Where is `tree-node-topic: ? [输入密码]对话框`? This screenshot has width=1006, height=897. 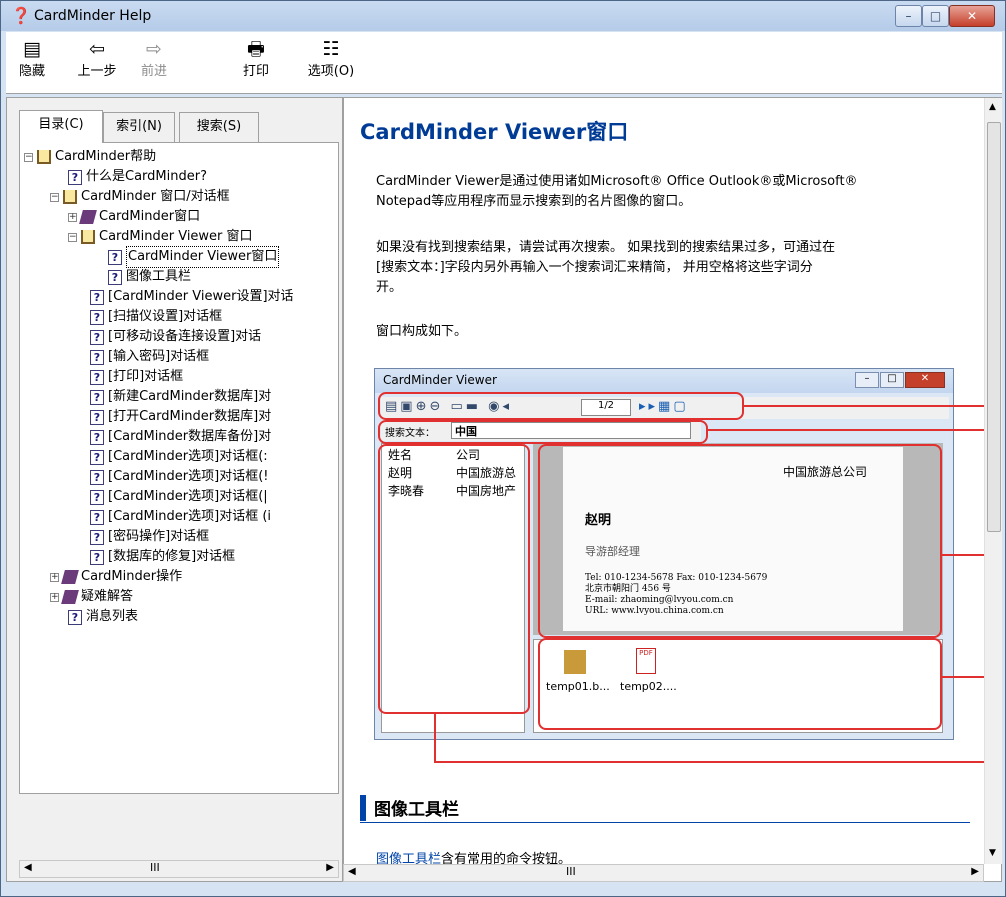 tree-node-topic: ? [输入密码]对话框 is located at coordinates (149, 357).